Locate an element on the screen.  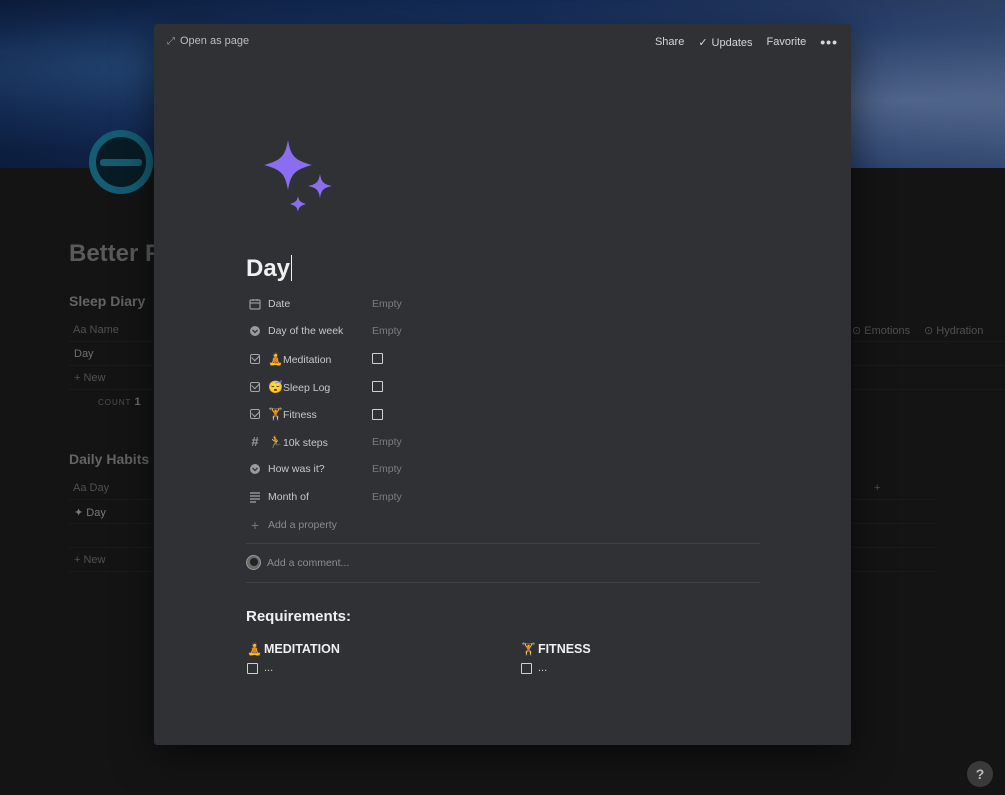
meditation-heading: 🧘 MEDITATION is located at coordinates (293, 649).